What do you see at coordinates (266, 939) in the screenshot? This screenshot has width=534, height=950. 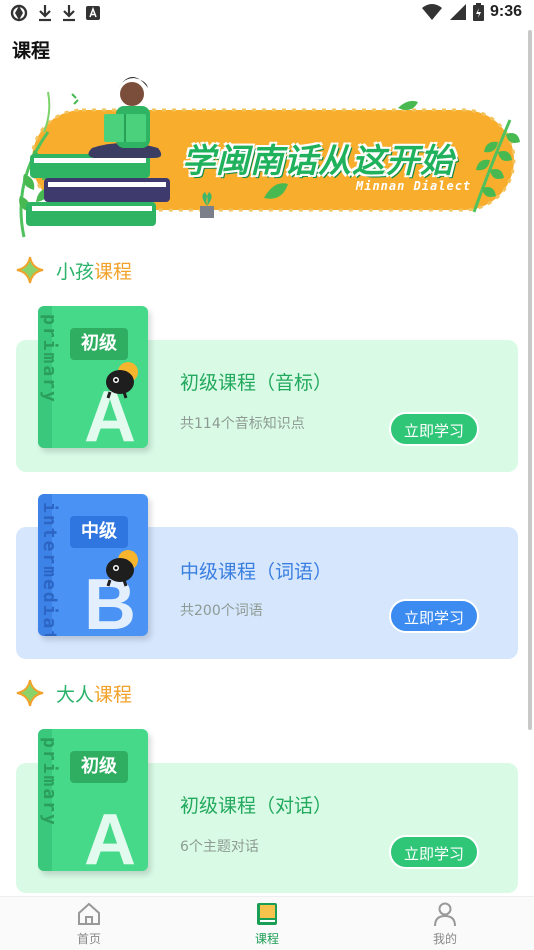 I see `tab-label: 课程` at bounding box center [266, 939].